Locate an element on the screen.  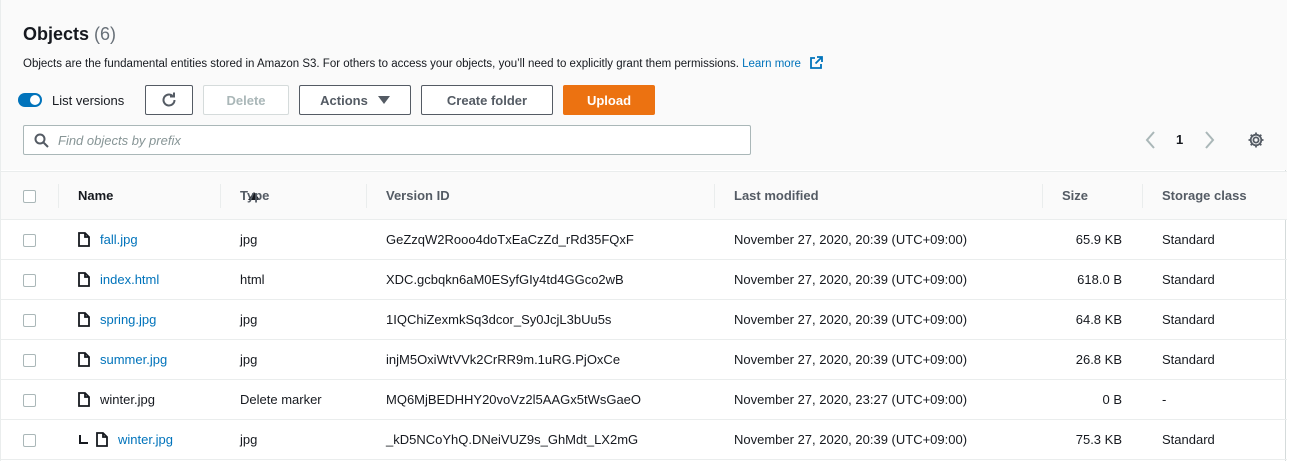
header-name: Name is located at coordinates (159, 195).